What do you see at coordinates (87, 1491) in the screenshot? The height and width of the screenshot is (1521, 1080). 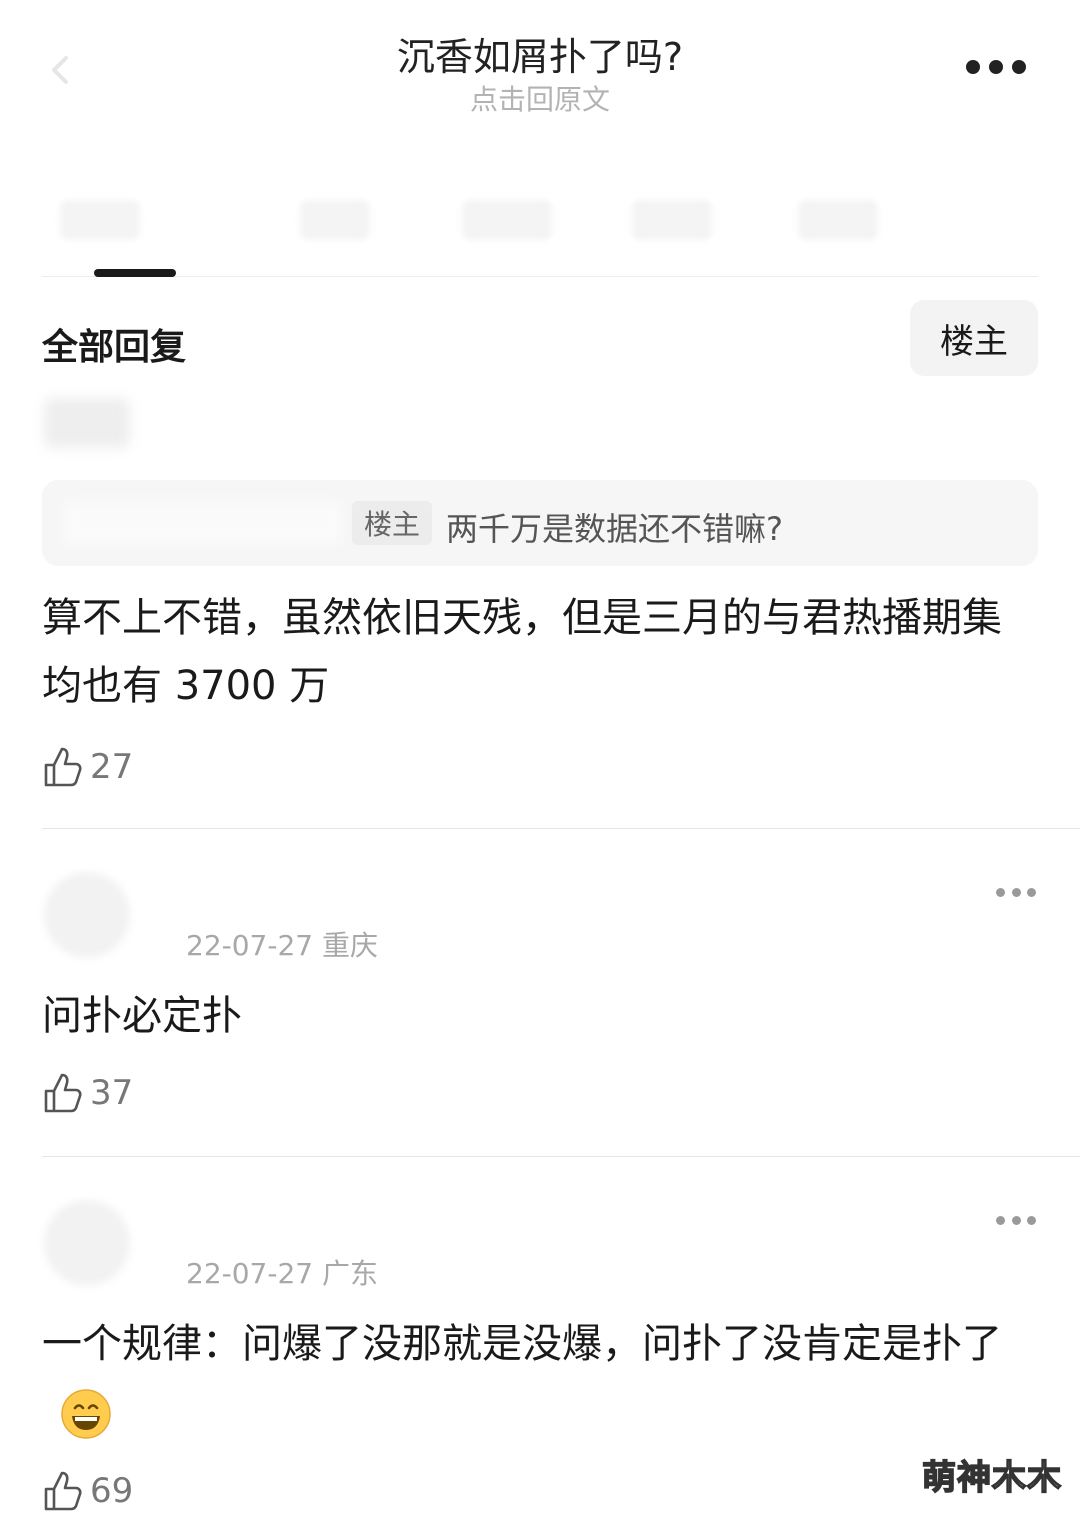 I see `like-button: 69` at bounding box center [87, 1491].